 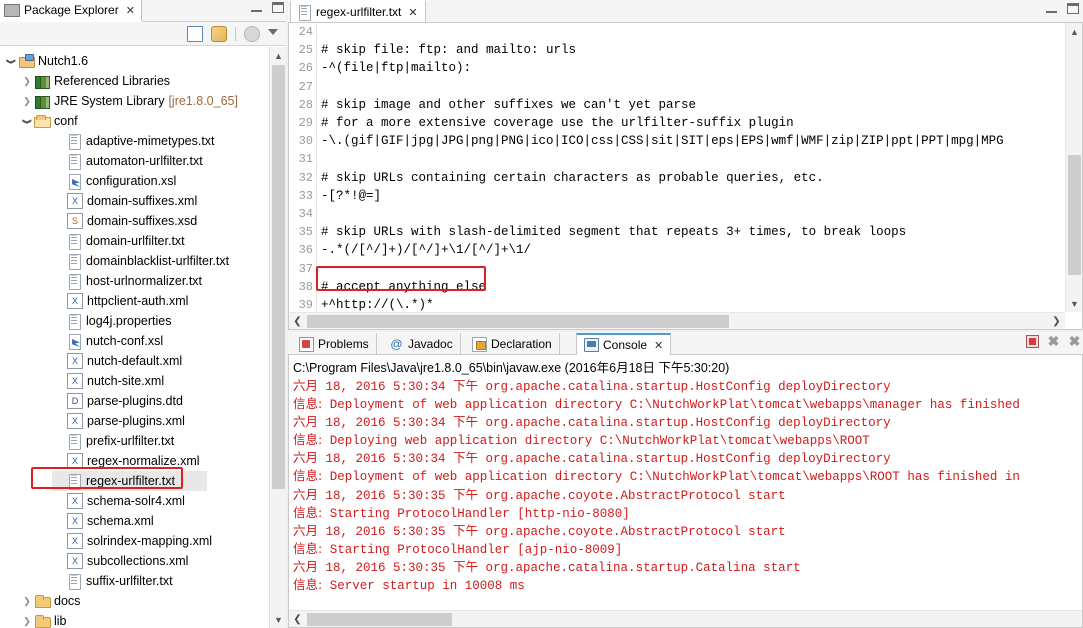 I want to click on tree-item-regex-urlfilter-txt: regex-urlfilter.txt, so click(x=129, y=481).